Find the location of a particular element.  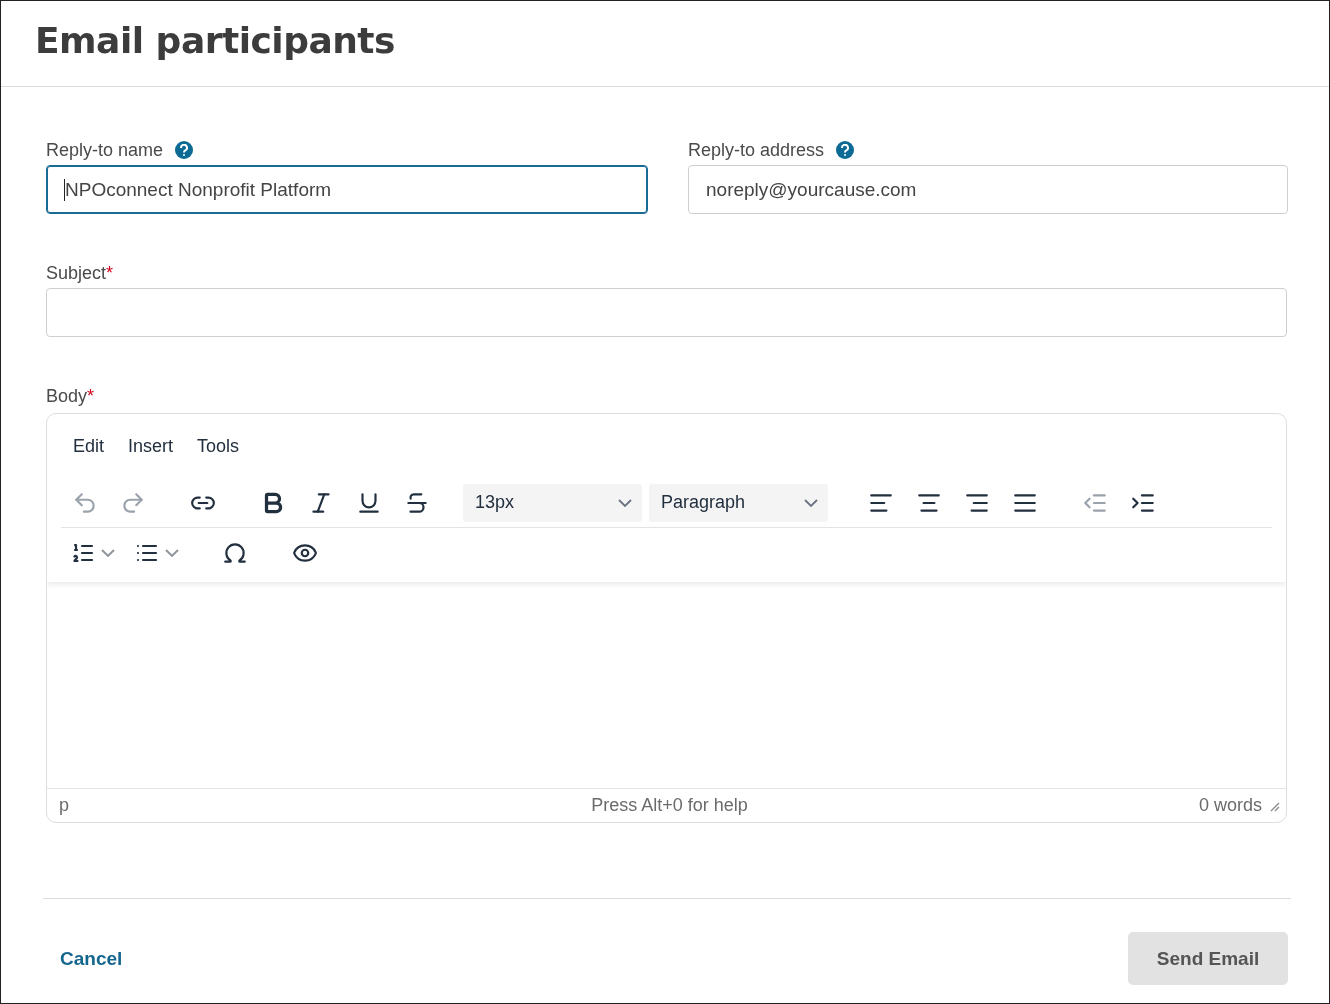

field-label: Reply-to address is located at coordinates (756, 150).